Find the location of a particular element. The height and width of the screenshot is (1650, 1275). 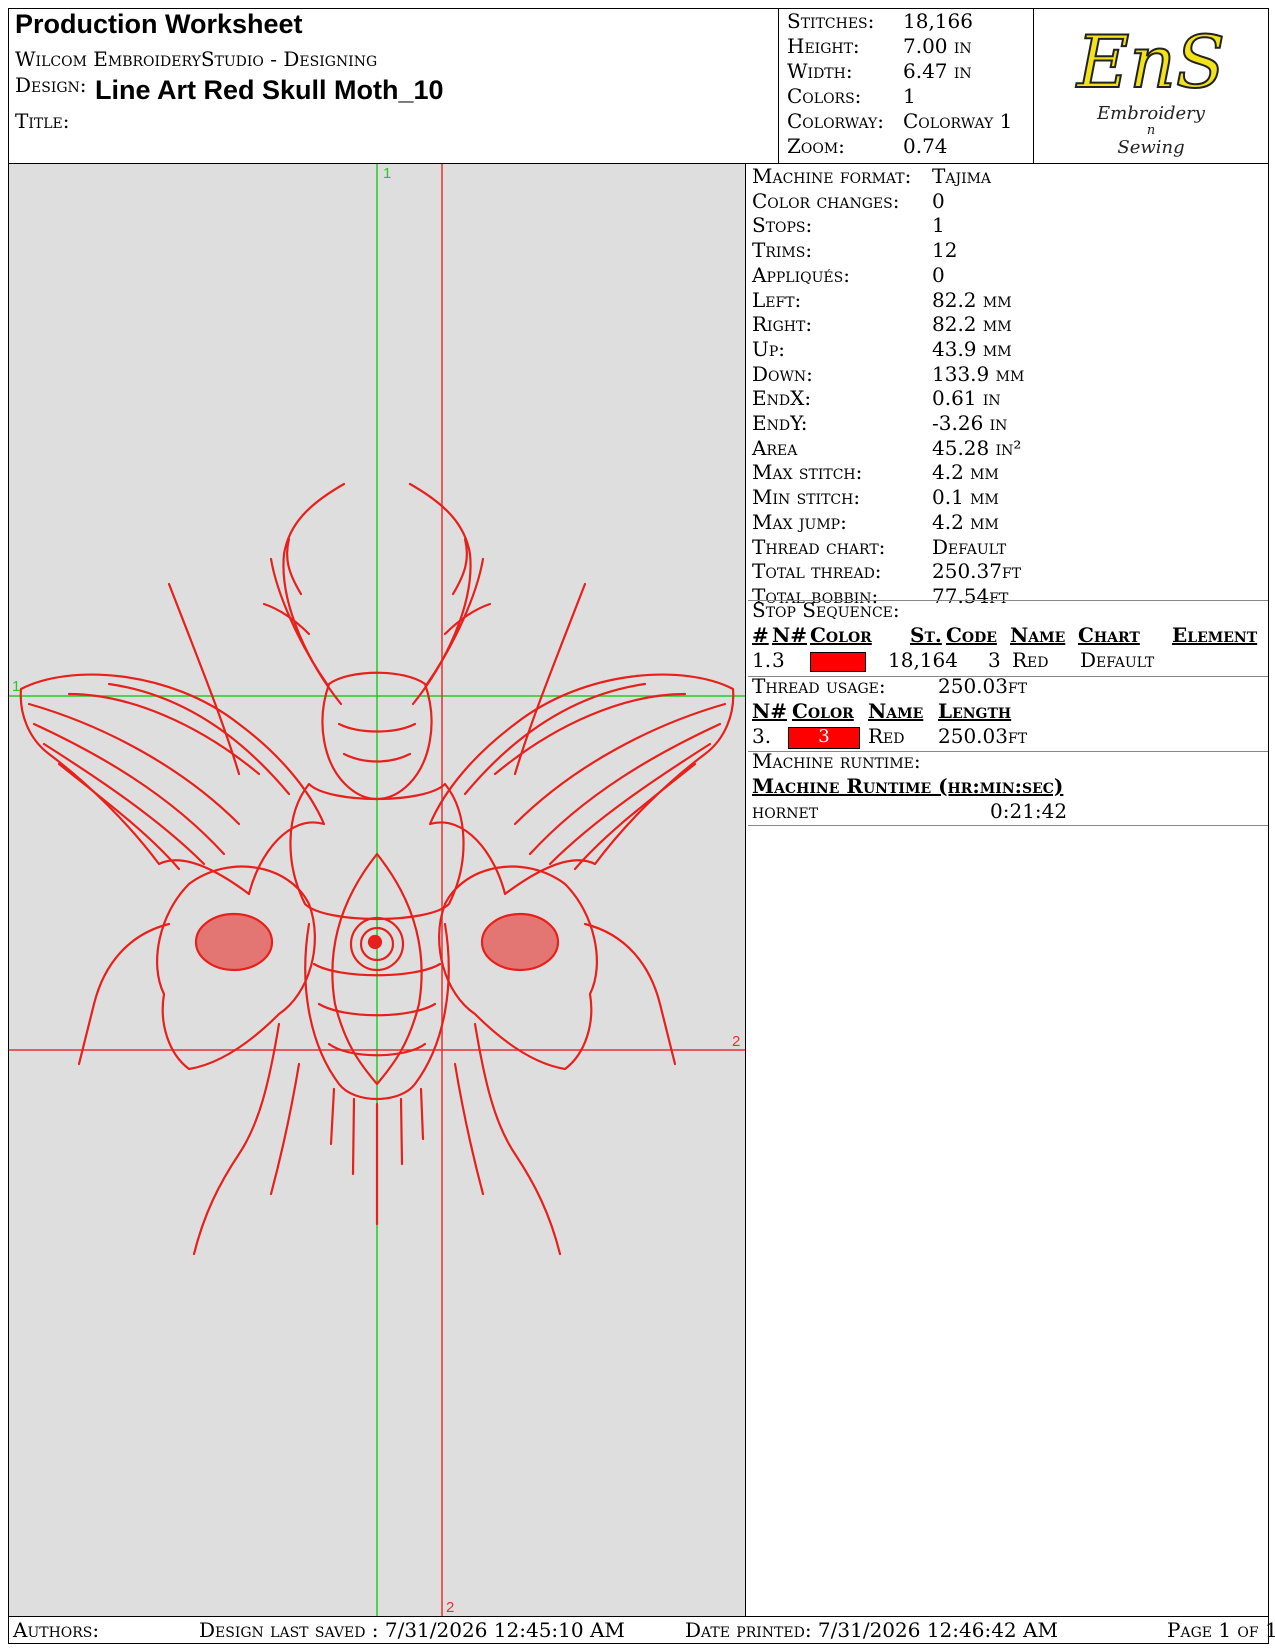

stop-col-name: Name is located at coordinates (1038, 635).